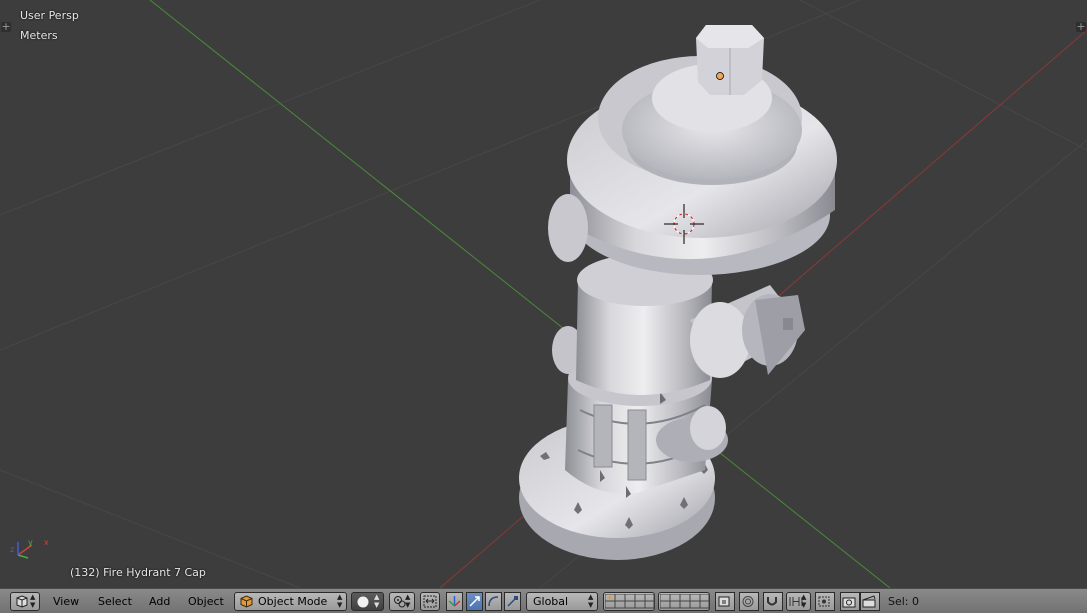  I want to click on mode-label: Object Mode, so click(293, 601).